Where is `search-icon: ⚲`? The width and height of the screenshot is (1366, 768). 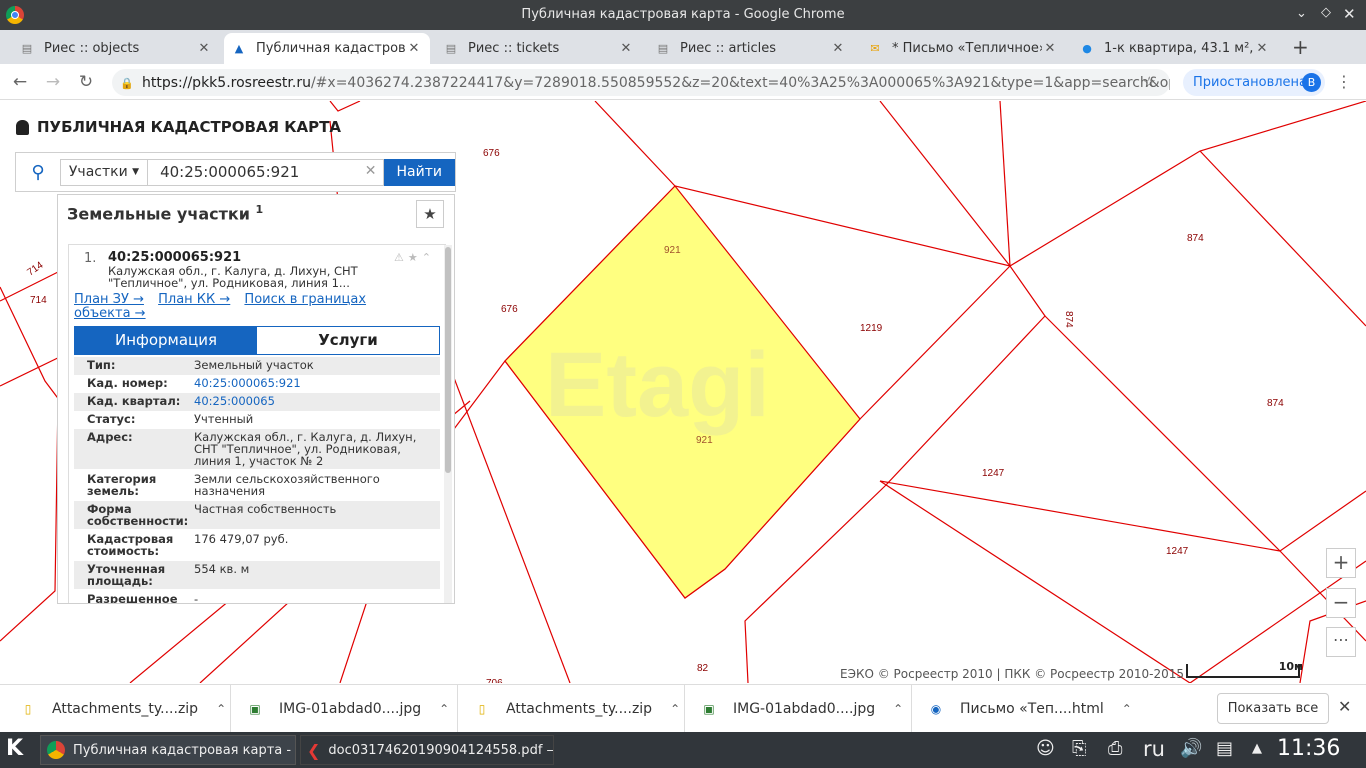 search-icon: ⚲ is located at coordinates (38, 172).